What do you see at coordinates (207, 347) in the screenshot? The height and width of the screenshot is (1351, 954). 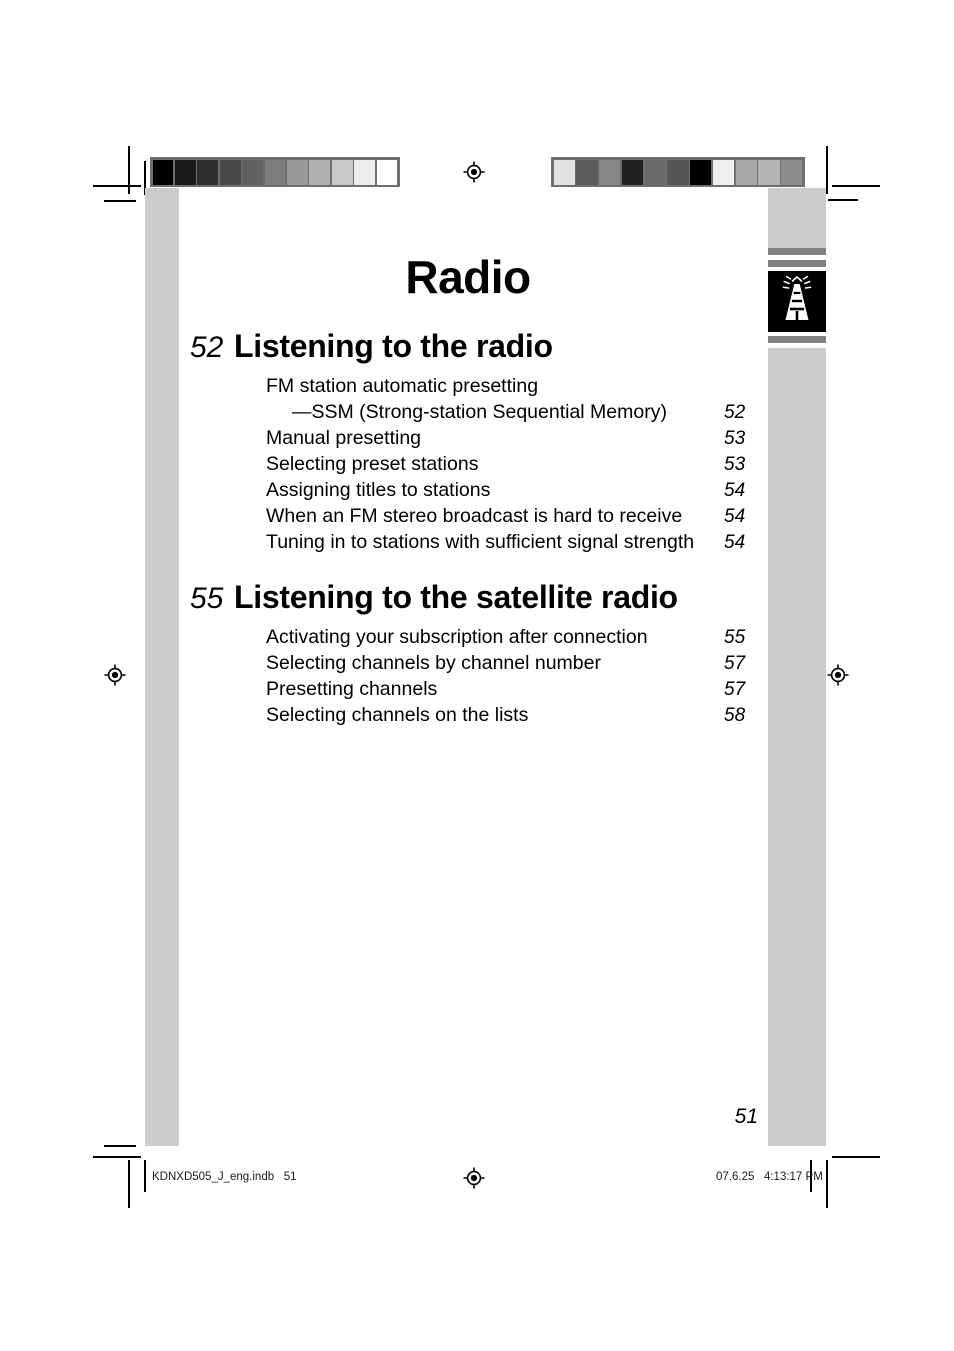 I see `toc-section-number: 52` at bounding box center [207, 347].